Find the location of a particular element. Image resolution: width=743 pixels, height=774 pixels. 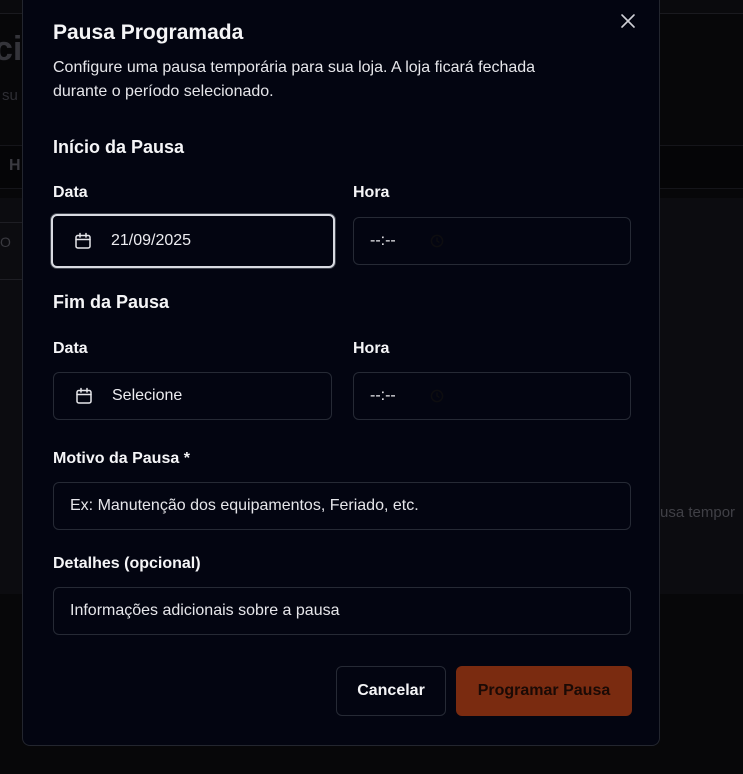

close-button is located at coordinates (628, 21).